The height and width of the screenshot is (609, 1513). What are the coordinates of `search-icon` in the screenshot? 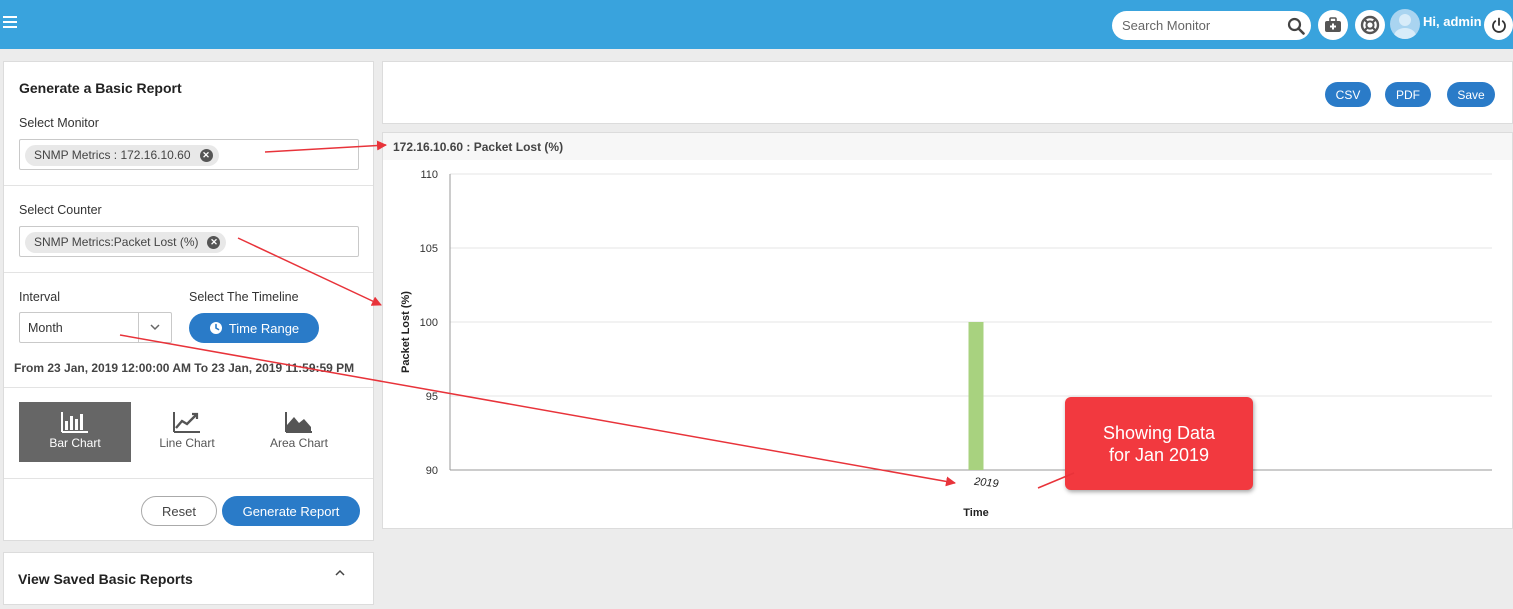 It's located at (1296, 26).